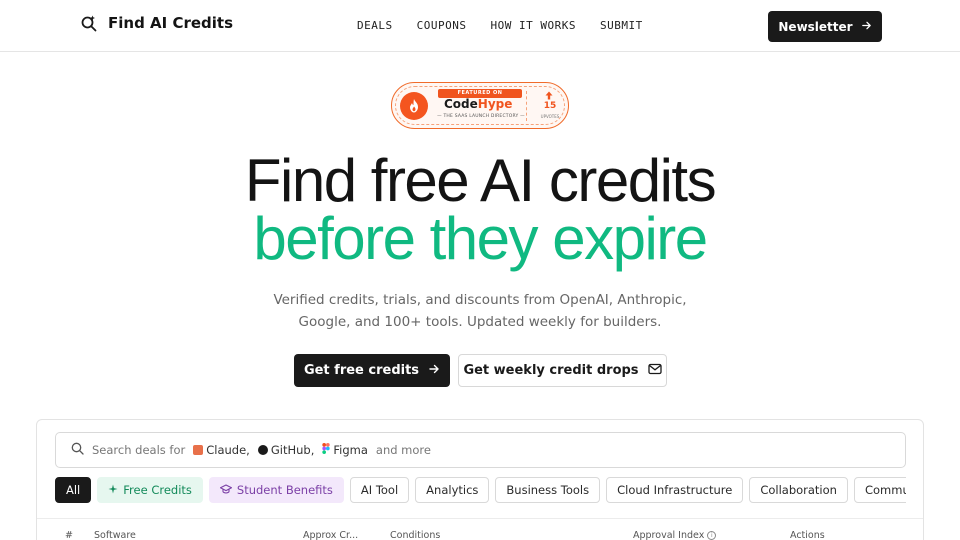 The image size is (960, 540). I want to click on graduation-cap-icon, so click(225, 490).